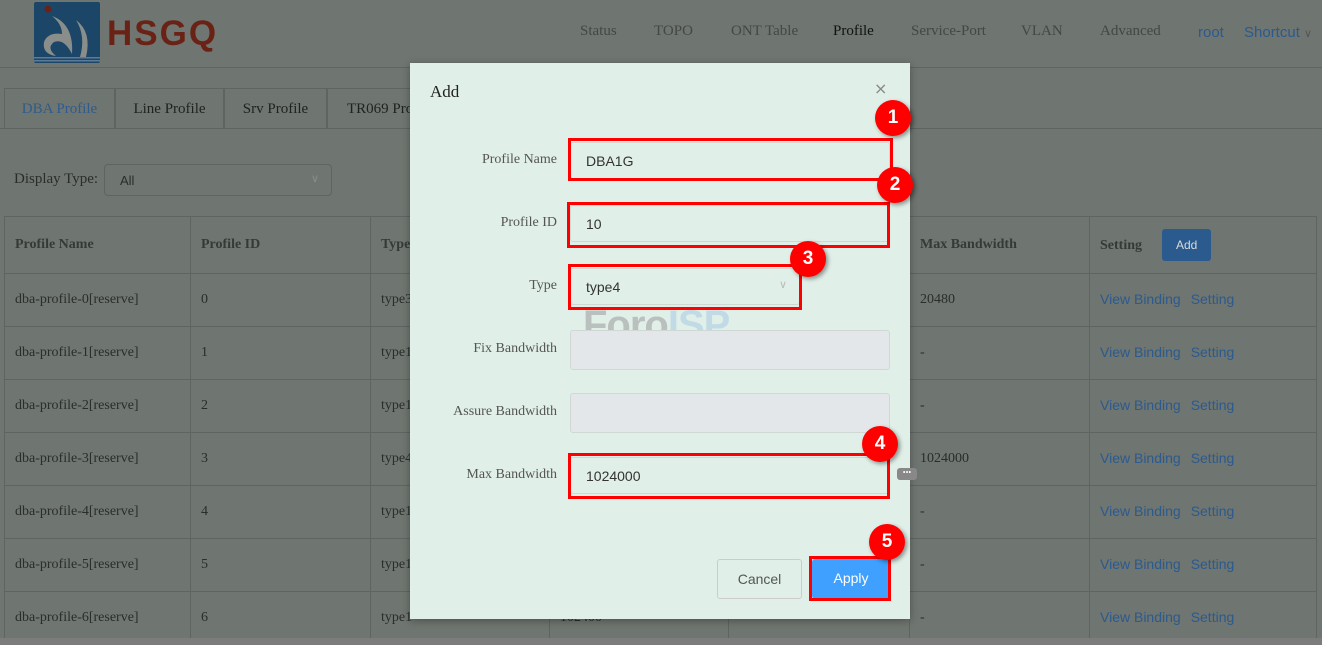 The image size is (1322, 645). Describe the element at coordinates (445, 91) in the screenshot. I see `dialog-title: Add` at that location.